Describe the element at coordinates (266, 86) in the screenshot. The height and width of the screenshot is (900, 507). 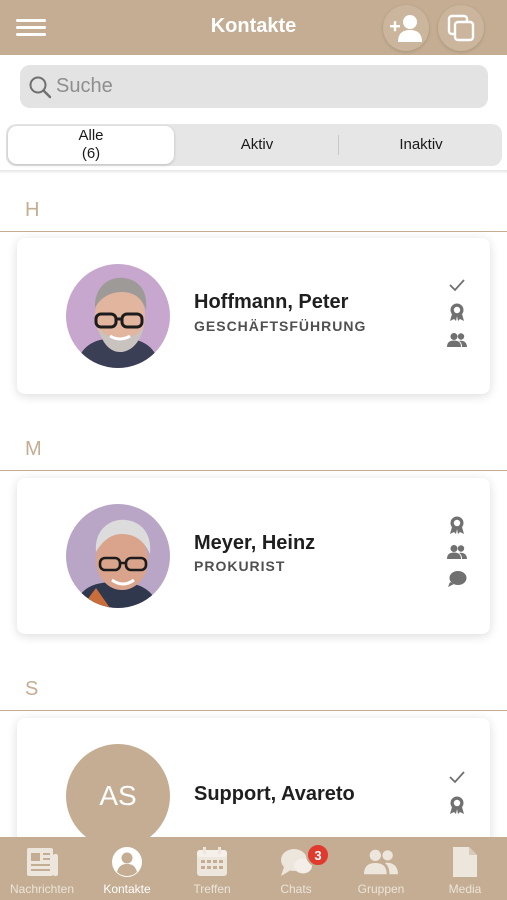
I see `search-input` at that location.